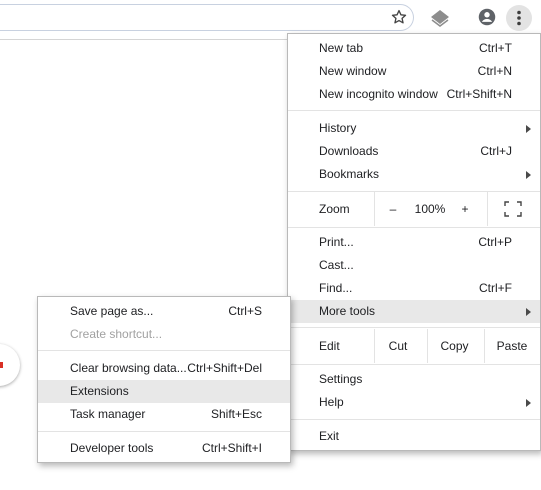 This screenshot has height=490, width=541. I want to click on menu-item-settings: Settings, so click(414, 379).